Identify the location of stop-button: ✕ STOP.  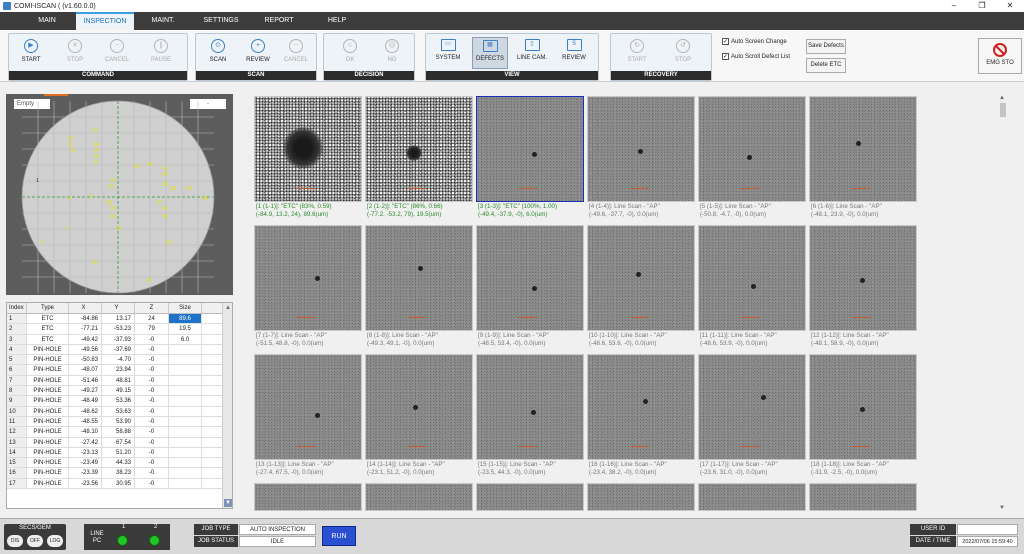
(75, 53).